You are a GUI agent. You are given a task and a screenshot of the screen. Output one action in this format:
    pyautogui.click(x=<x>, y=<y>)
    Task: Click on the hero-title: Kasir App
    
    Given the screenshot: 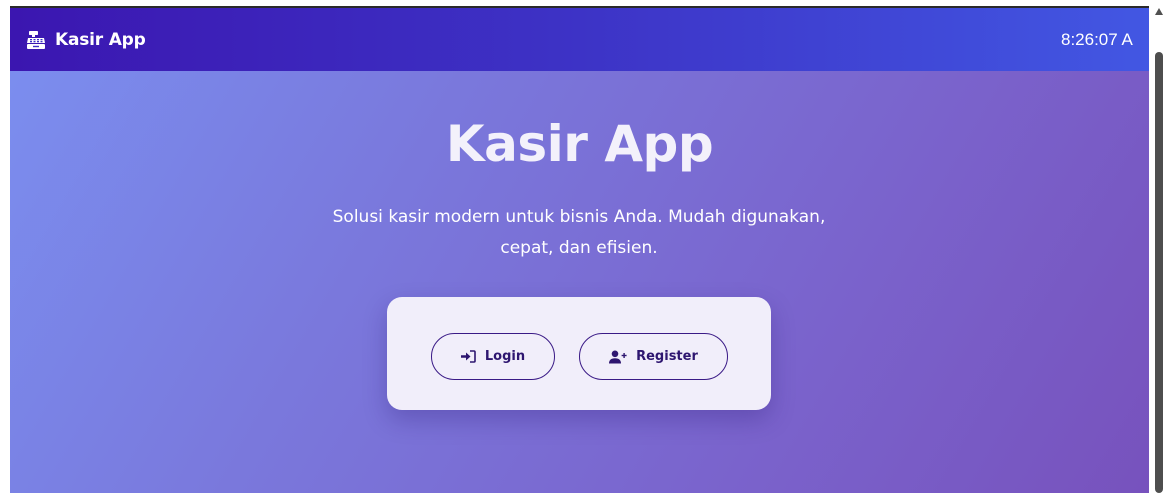 What is the action you would take?
    pyautogui.click(x=579, y=144)
    